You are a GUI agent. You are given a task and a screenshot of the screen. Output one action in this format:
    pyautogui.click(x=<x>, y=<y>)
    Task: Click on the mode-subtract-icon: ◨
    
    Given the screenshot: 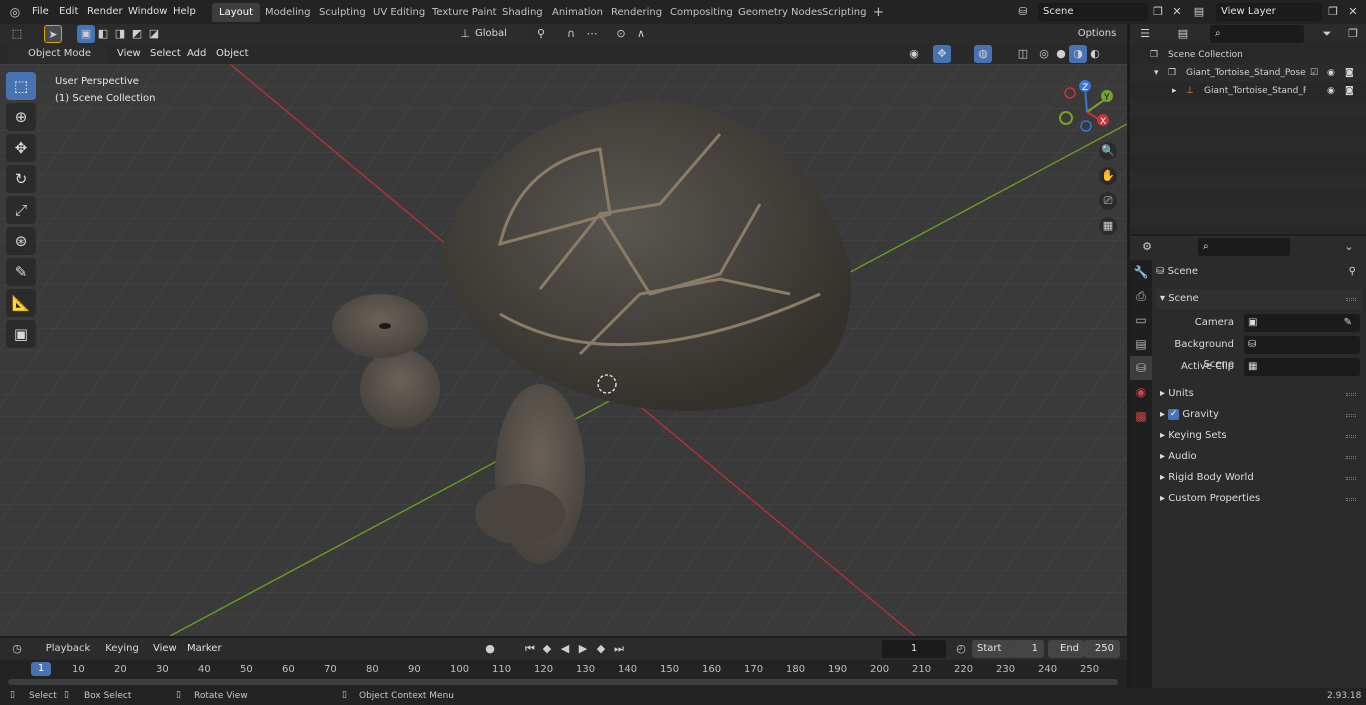 What is the action you would take?
    pyautogui.click(x=120, y=34)
    